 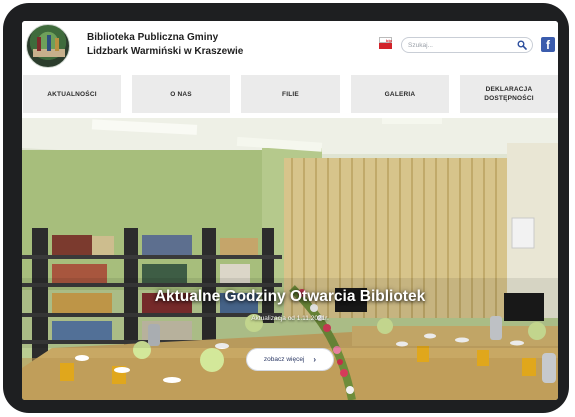 What do you see at coordinates (284, 359) in the screenshot?
I see `see-more-label: zobacz więcej` at bounding box center [284, 359].